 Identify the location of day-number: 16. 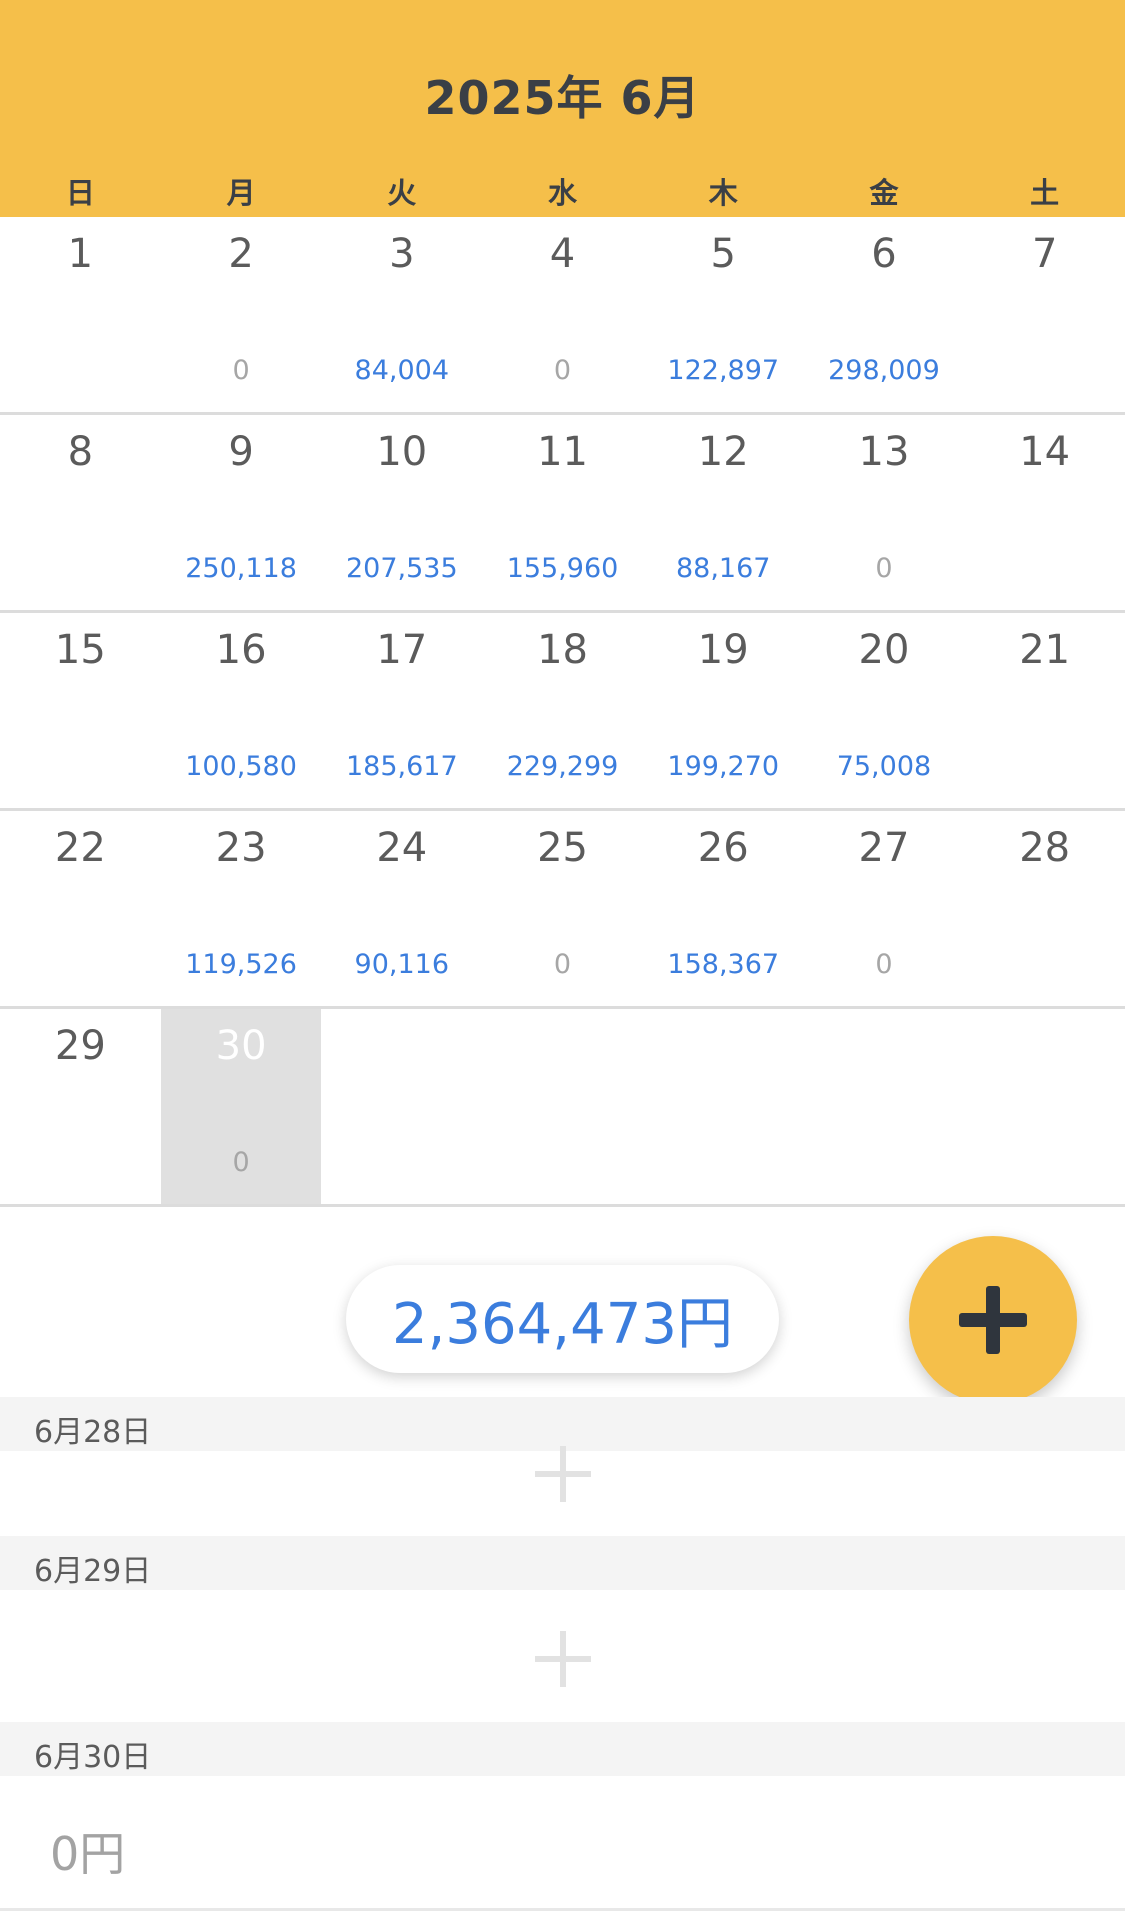
(241, 650).